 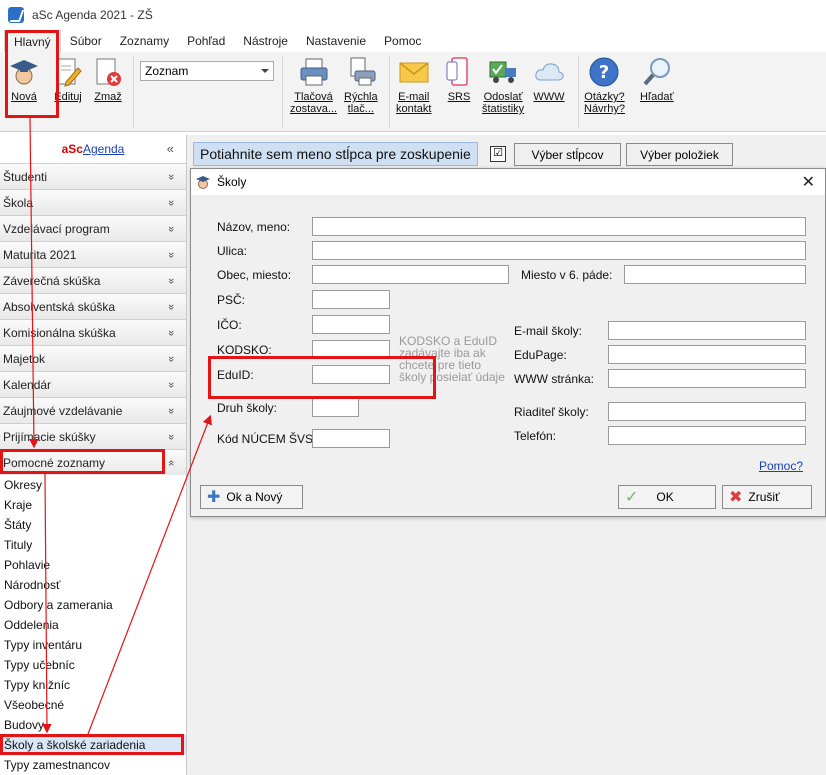 I want to click on psc-input, so click(x=351, y=299).